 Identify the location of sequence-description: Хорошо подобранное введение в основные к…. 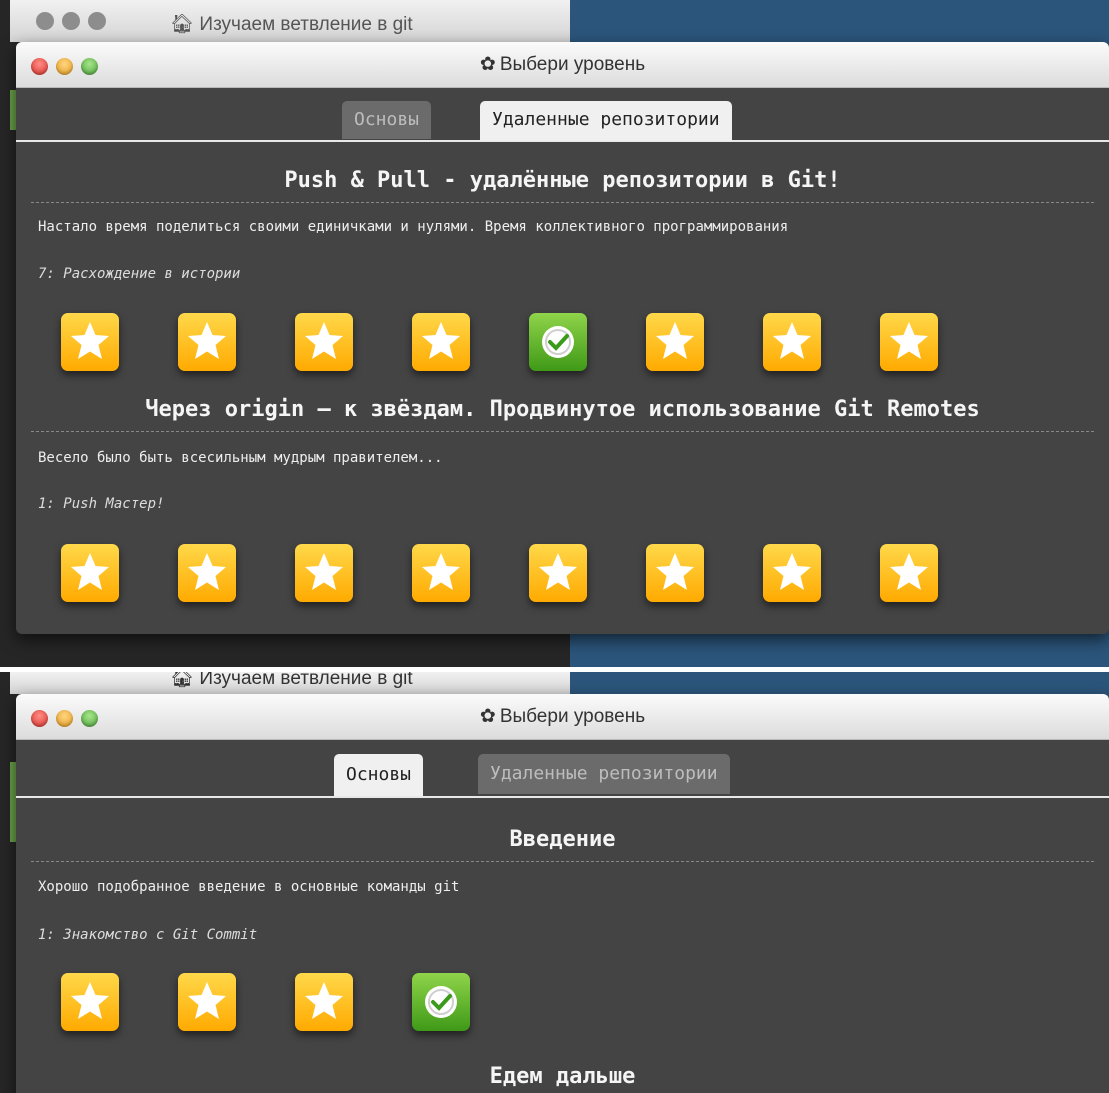
(249, 887).